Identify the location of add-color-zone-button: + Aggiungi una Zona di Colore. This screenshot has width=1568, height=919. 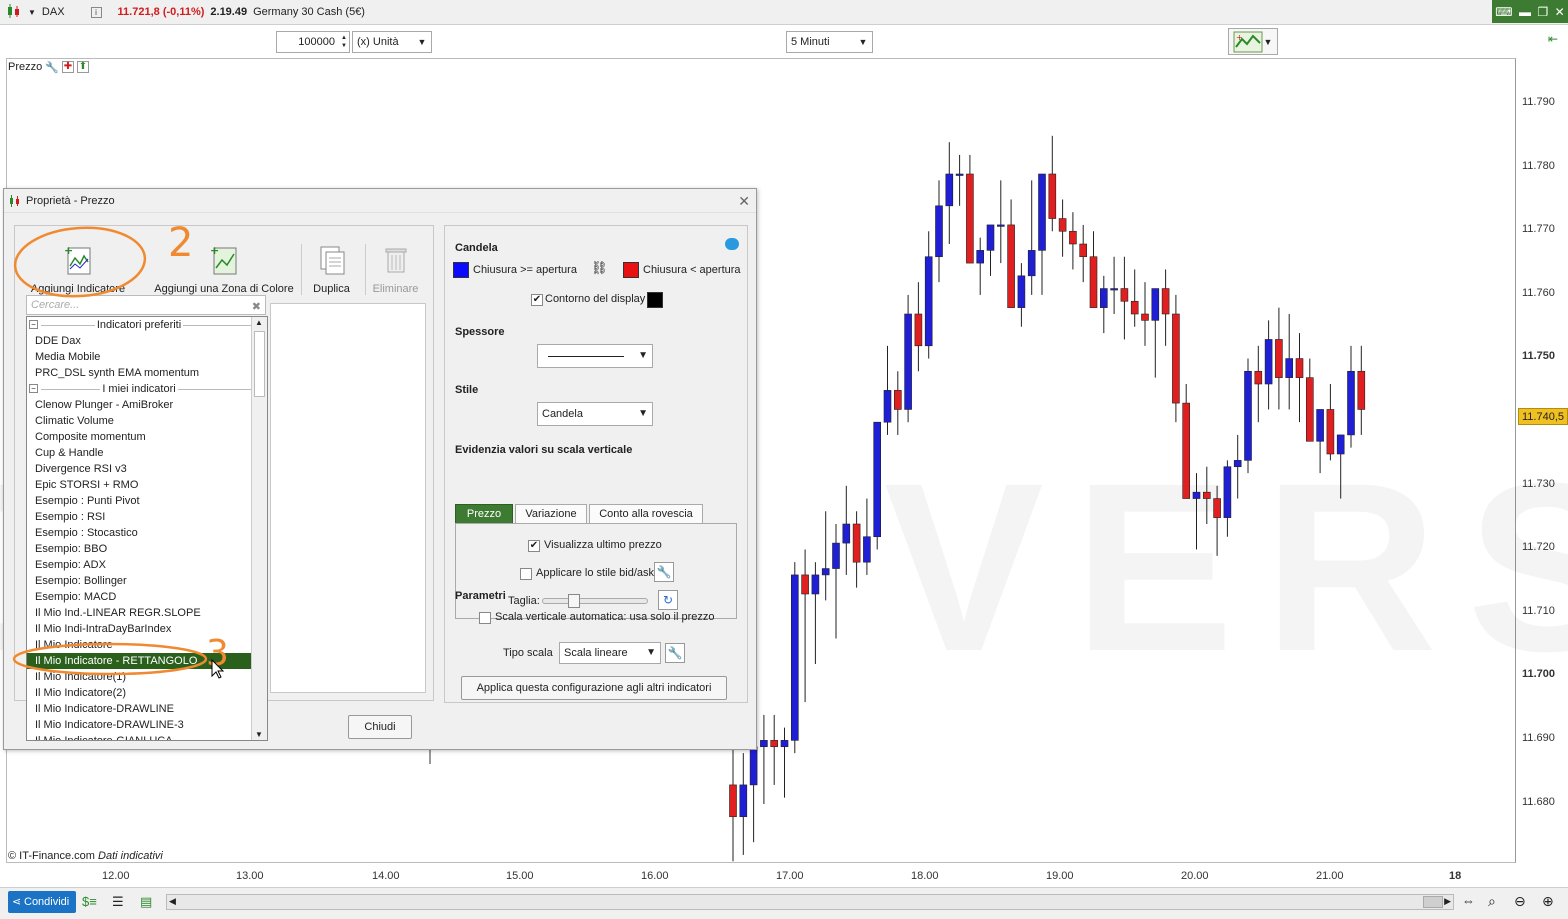
(224, 269).